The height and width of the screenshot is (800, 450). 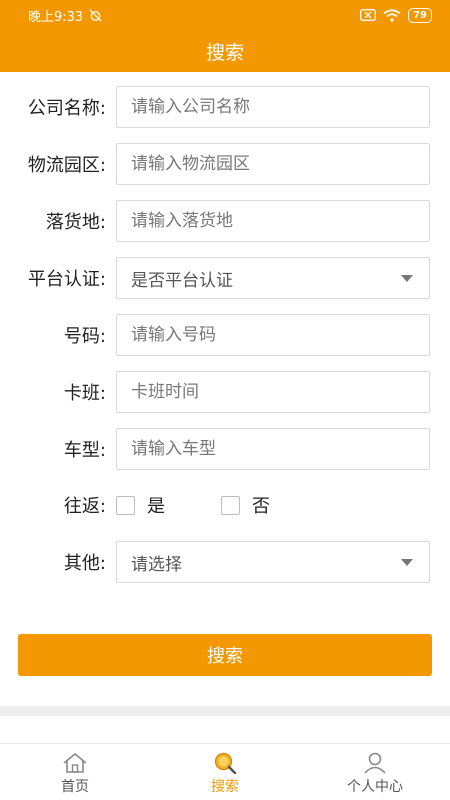 I want to click on destination-input, so click(x=273, y=221).